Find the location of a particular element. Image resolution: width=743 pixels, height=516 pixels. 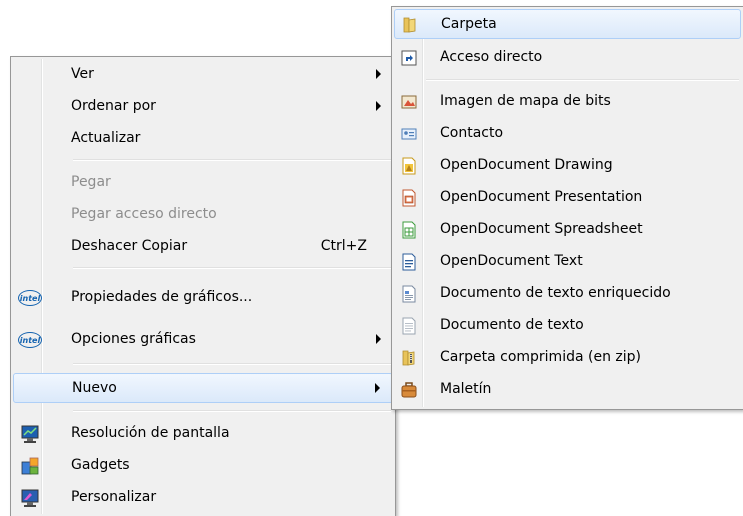

menu-item-ver: Ver is located at coordinates (203, 75).